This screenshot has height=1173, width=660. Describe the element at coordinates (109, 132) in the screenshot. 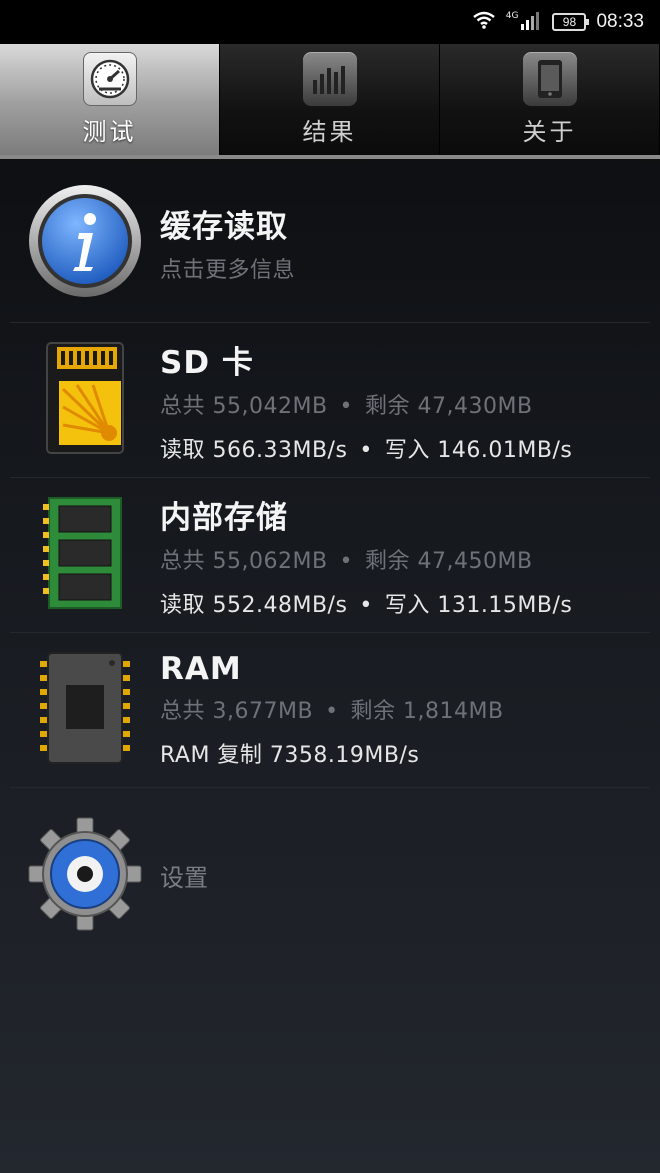

I see `tab-label: 测试` at that location.